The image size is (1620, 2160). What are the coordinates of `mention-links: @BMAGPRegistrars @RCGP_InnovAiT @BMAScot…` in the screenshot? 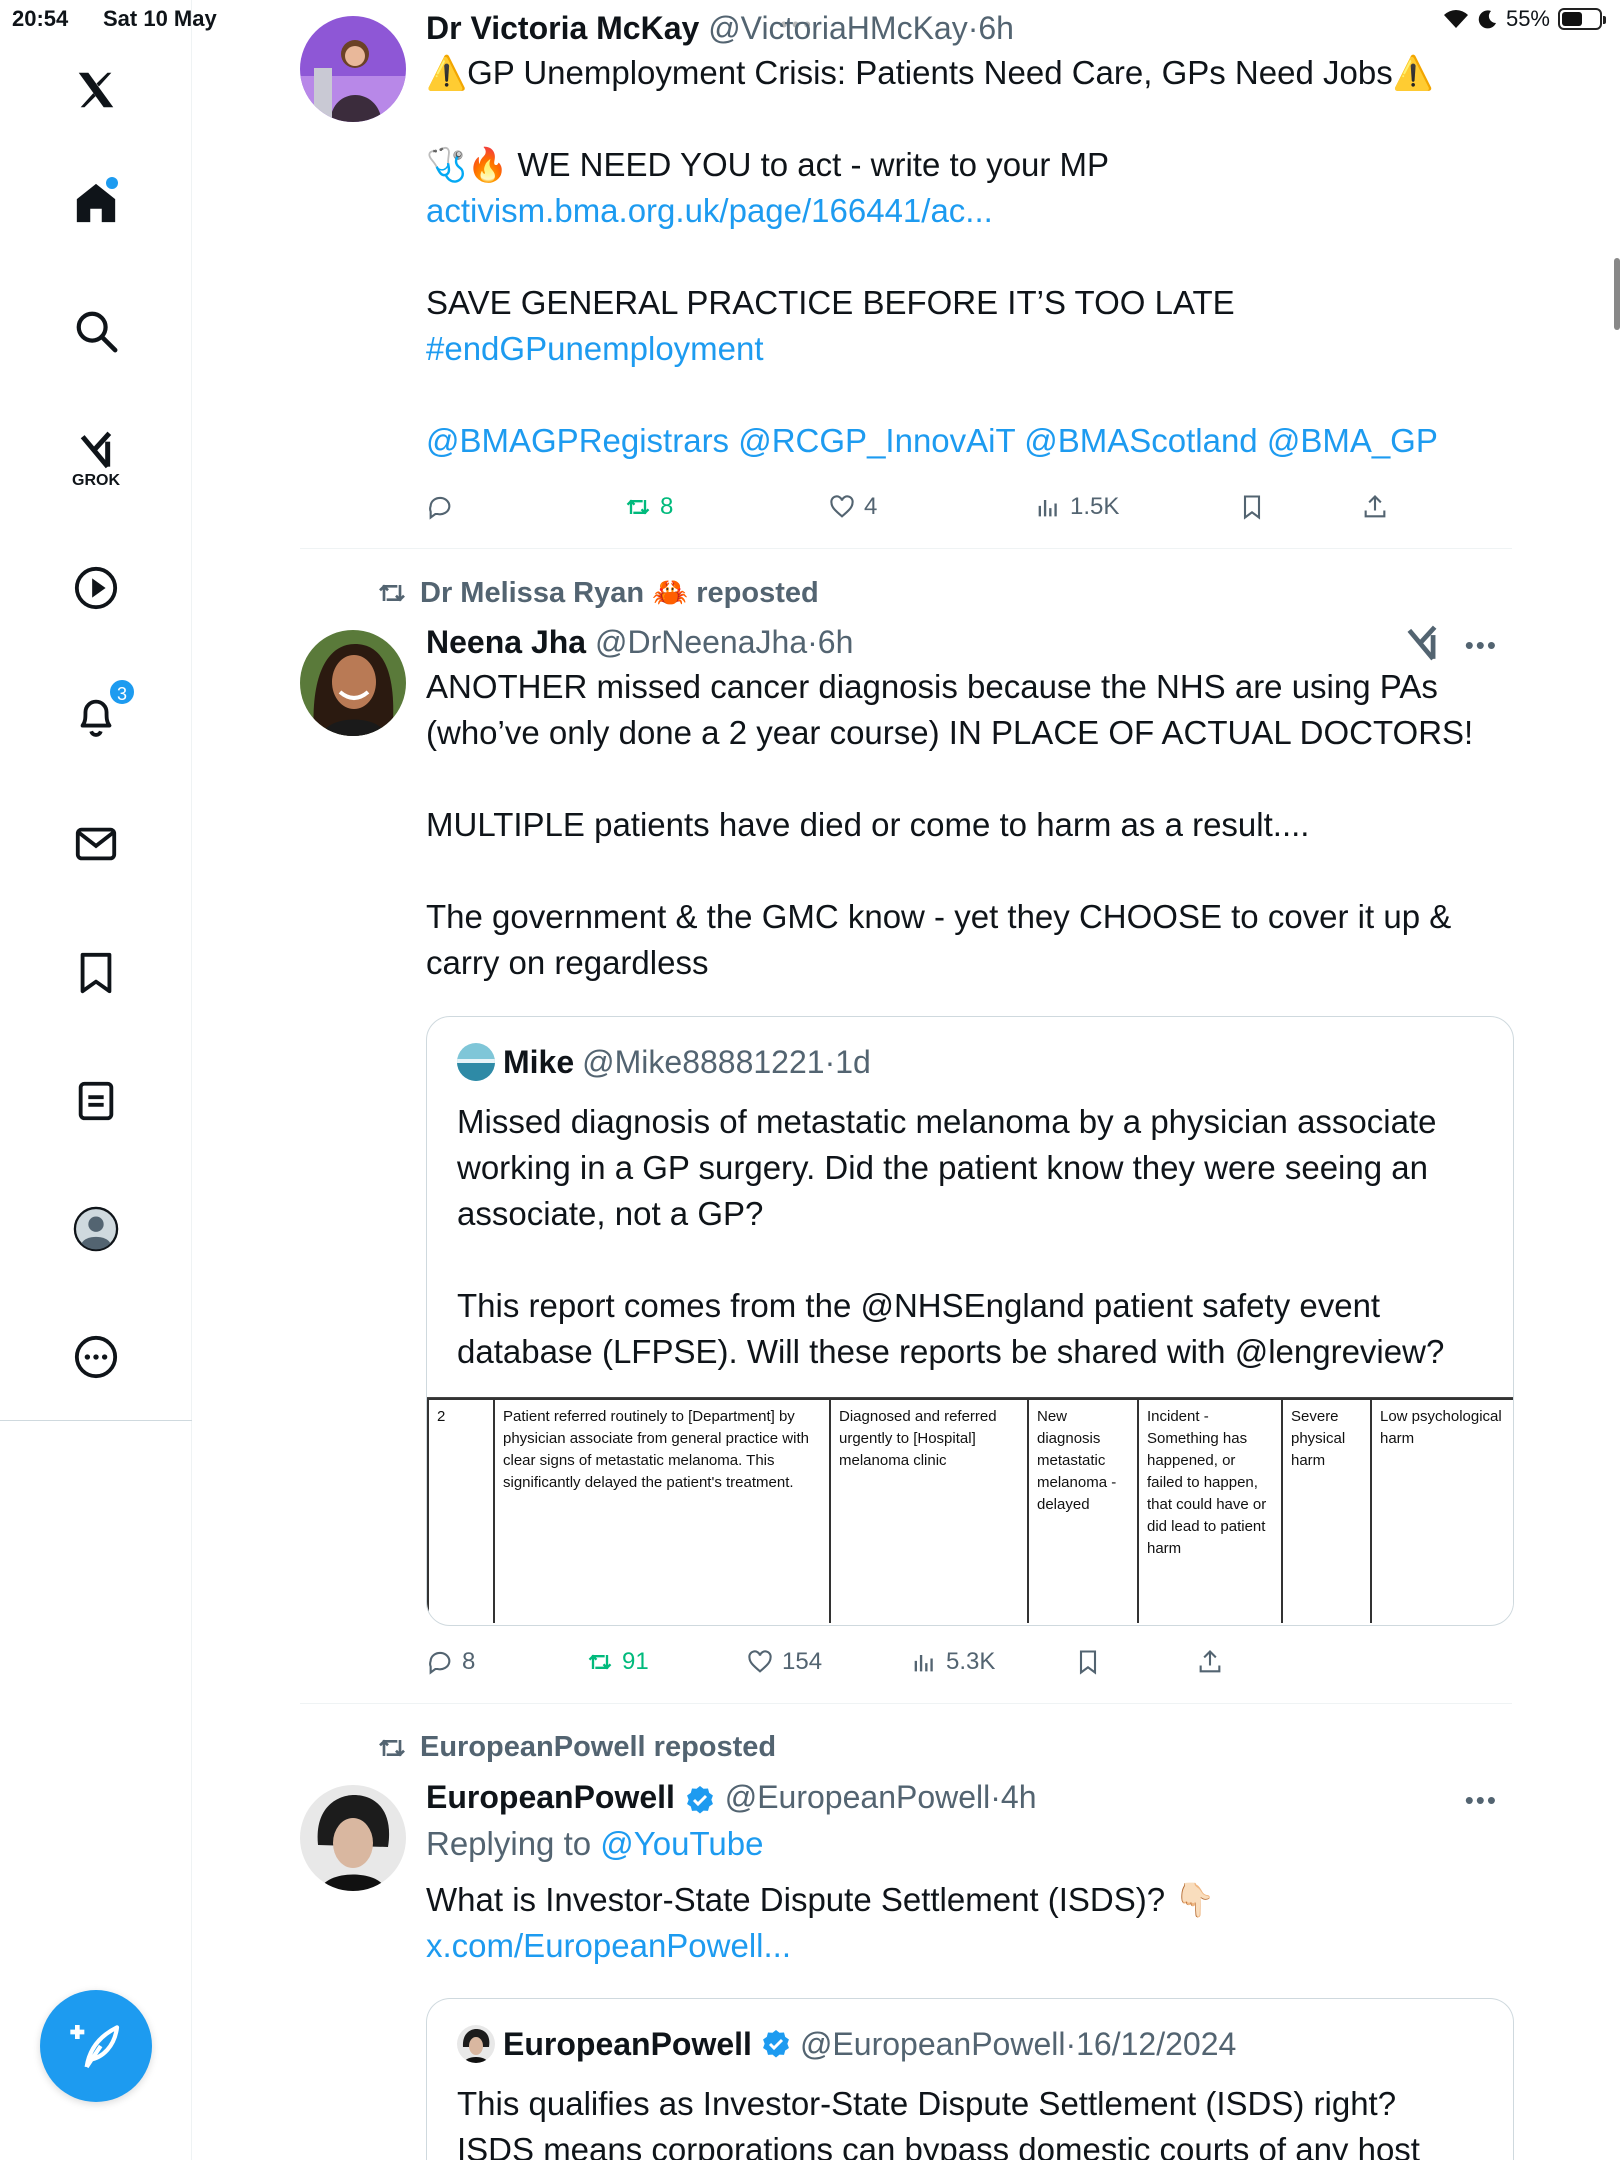 It's located at (969, 441).